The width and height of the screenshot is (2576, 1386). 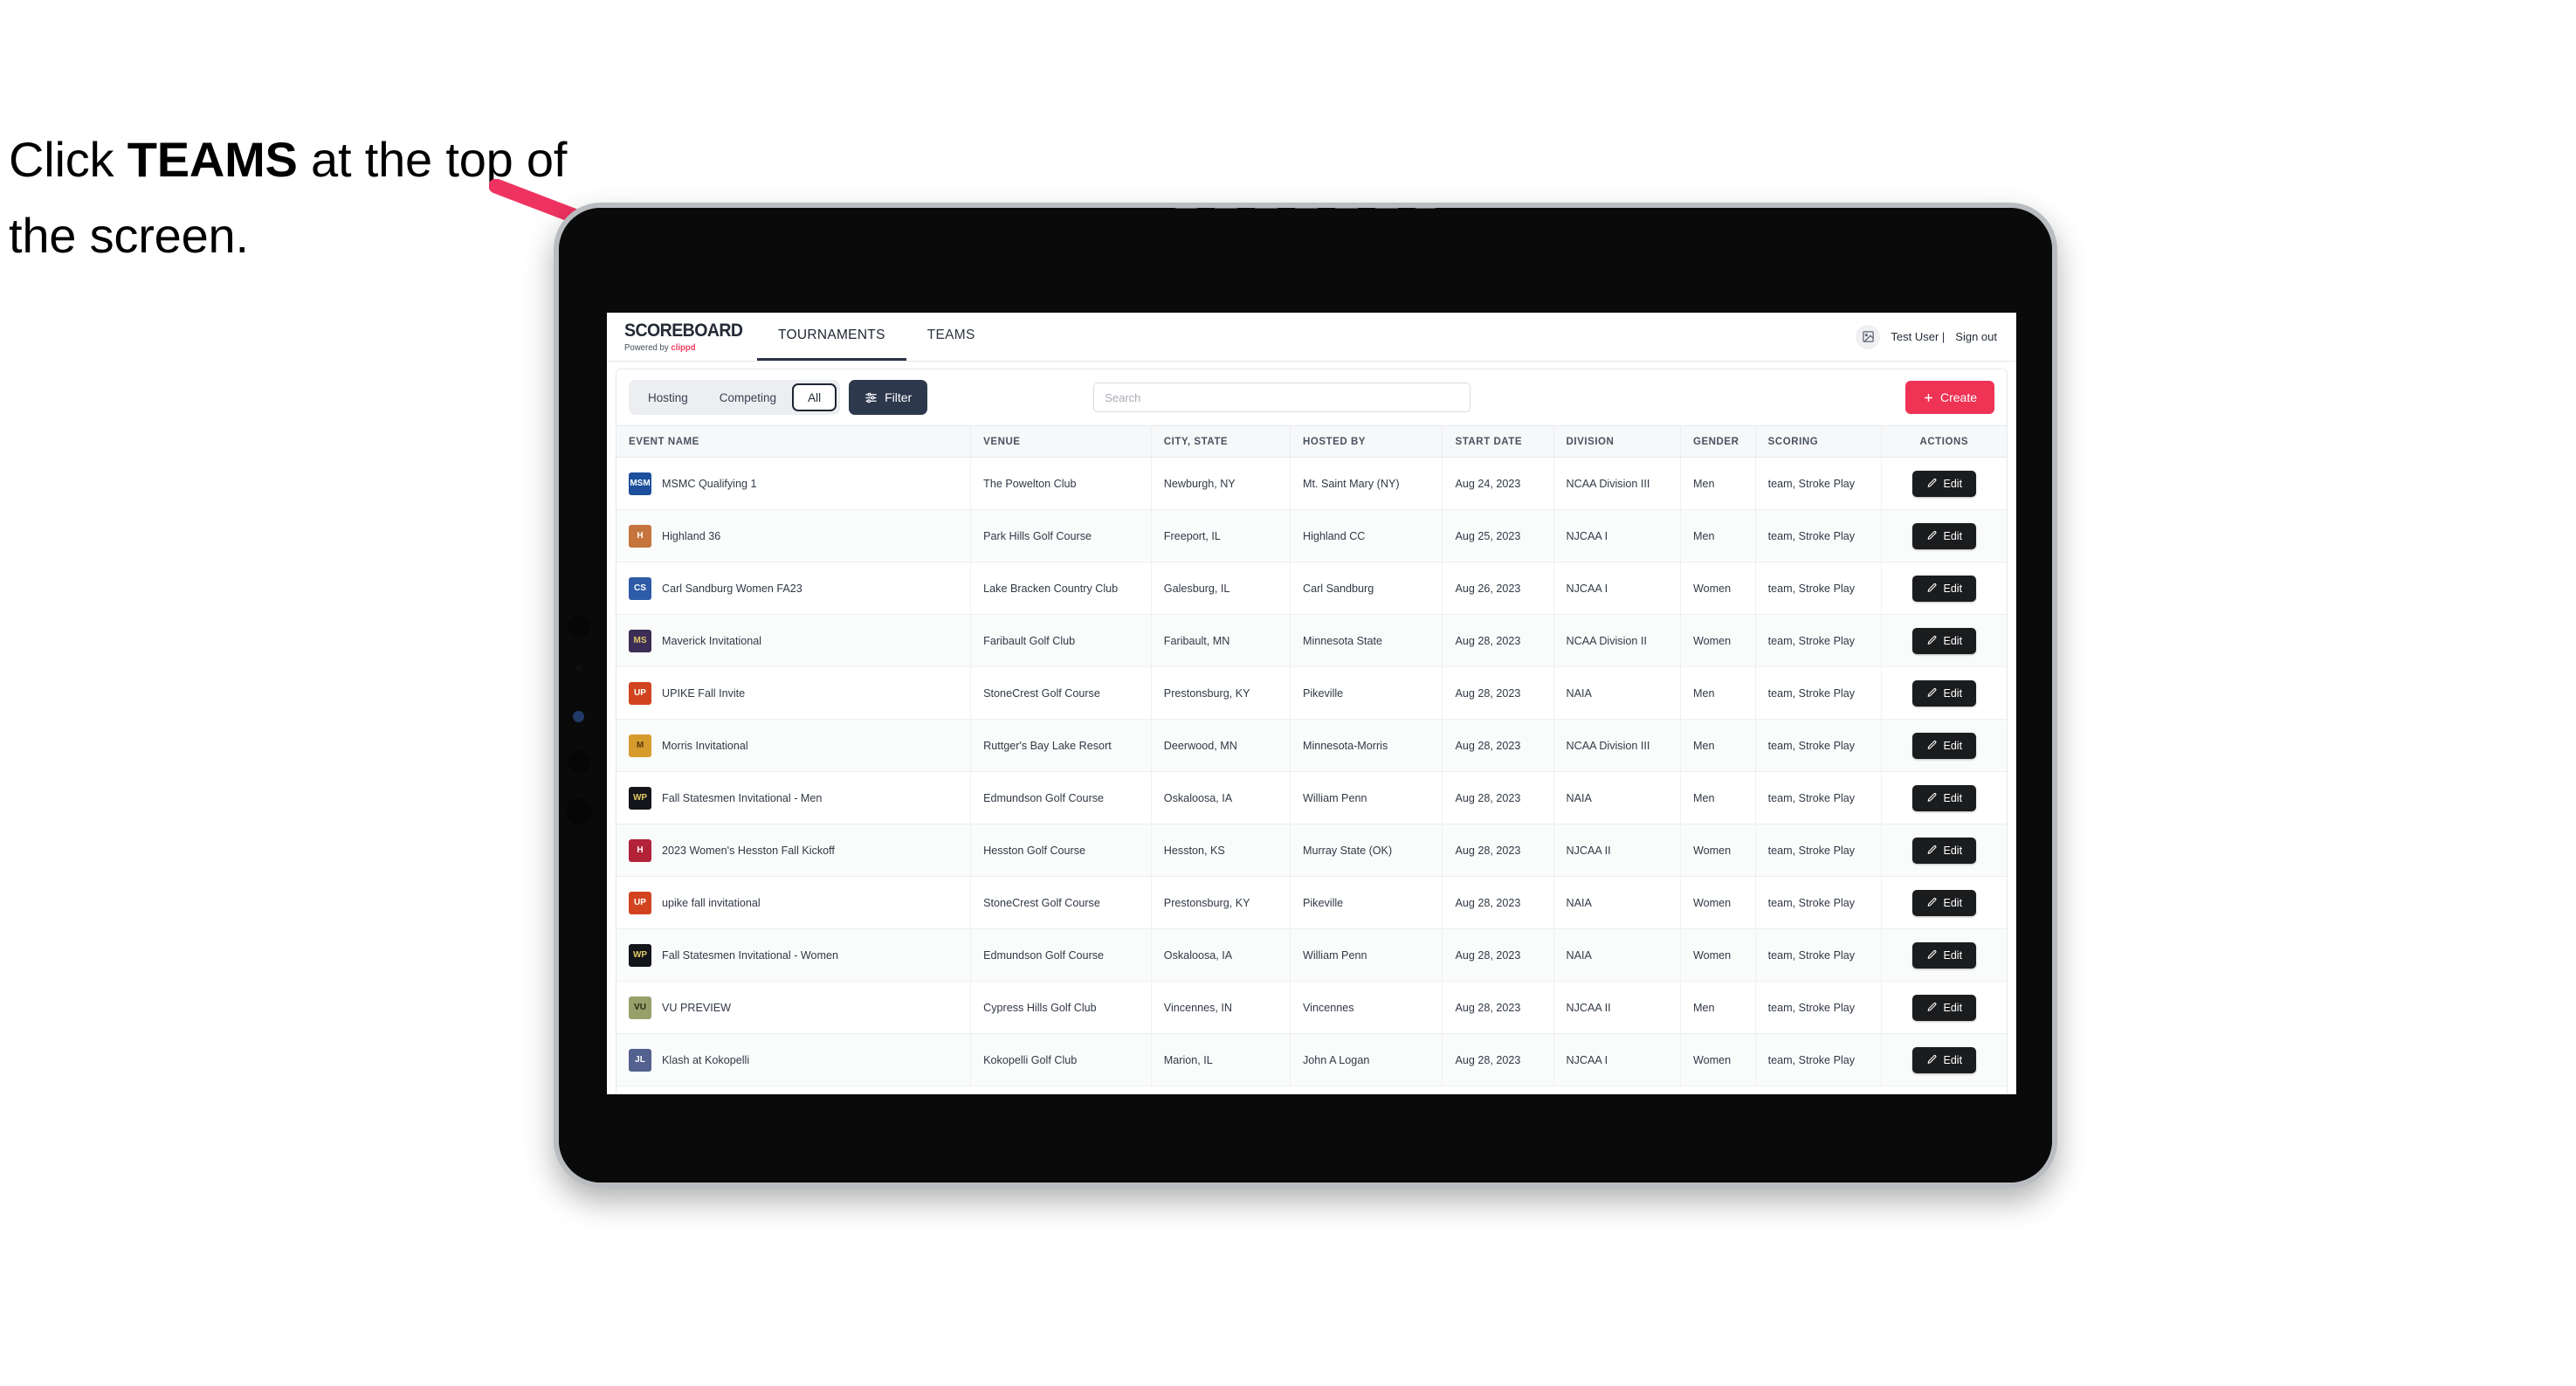 I want to click on cell-city-state: Deerwood, MN, so click(x=1221, y=745).